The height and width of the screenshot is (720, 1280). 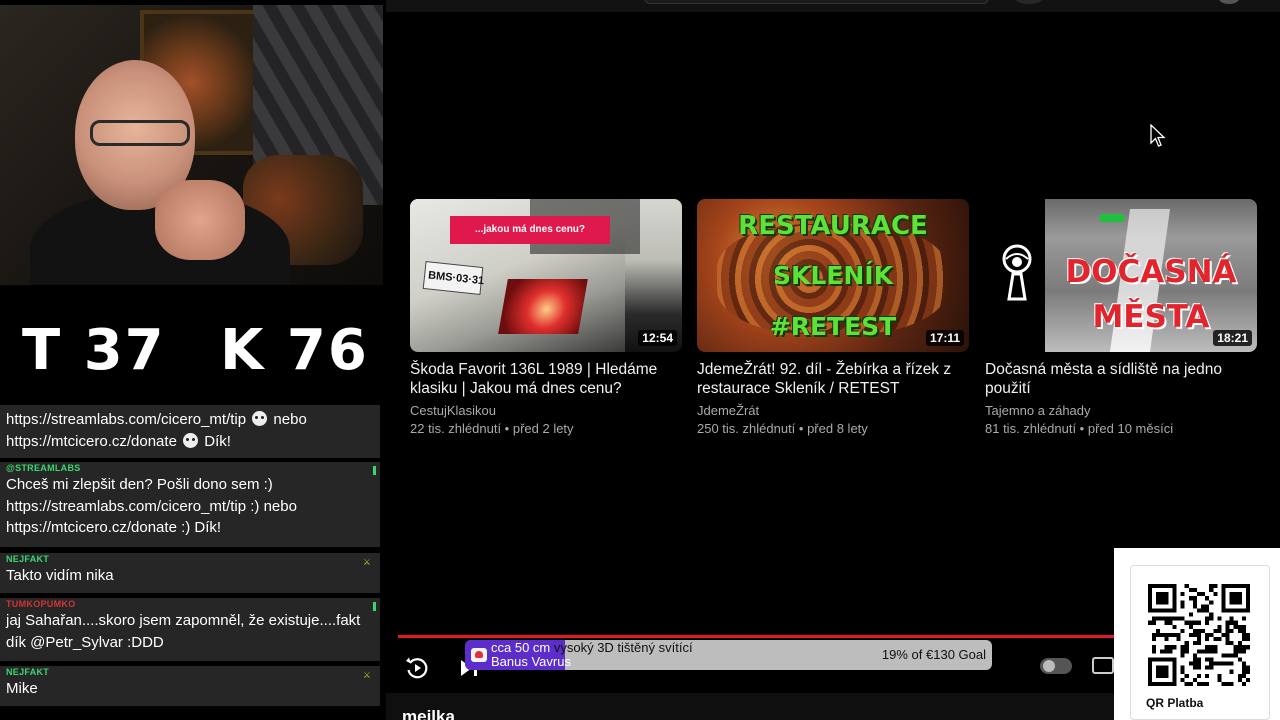 I want to click on skull-emoji-icon, so click(x=260, y=418).